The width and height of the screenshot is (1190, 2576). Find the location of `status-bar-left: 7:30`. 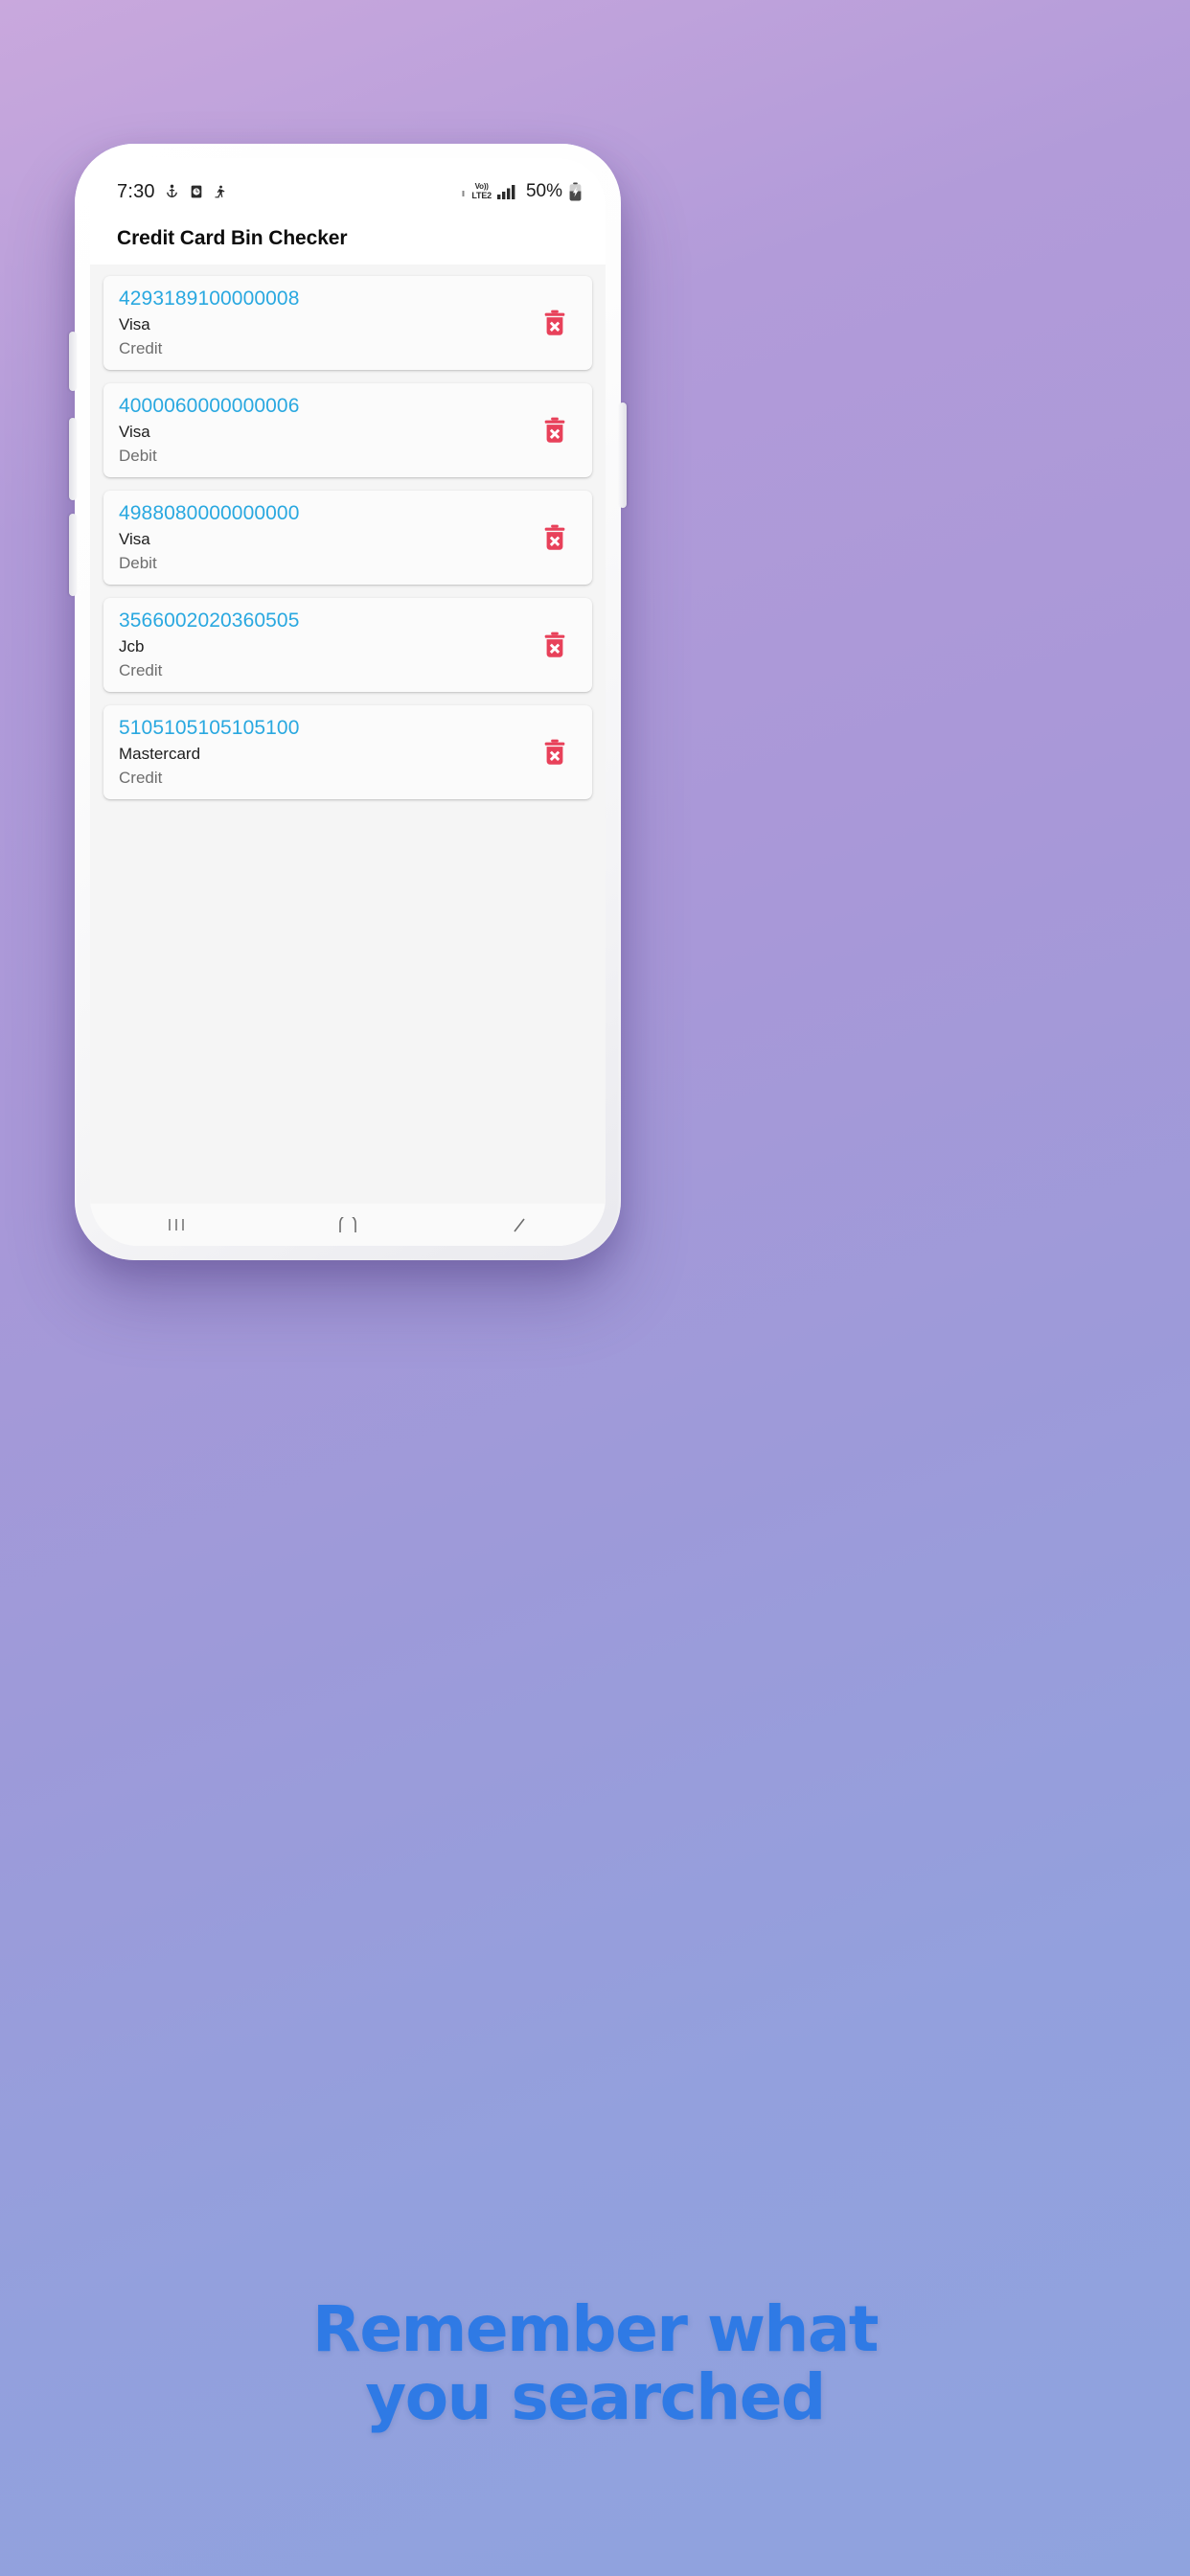

status-bar-left: 7:30 is located at coordinates (172, 192).